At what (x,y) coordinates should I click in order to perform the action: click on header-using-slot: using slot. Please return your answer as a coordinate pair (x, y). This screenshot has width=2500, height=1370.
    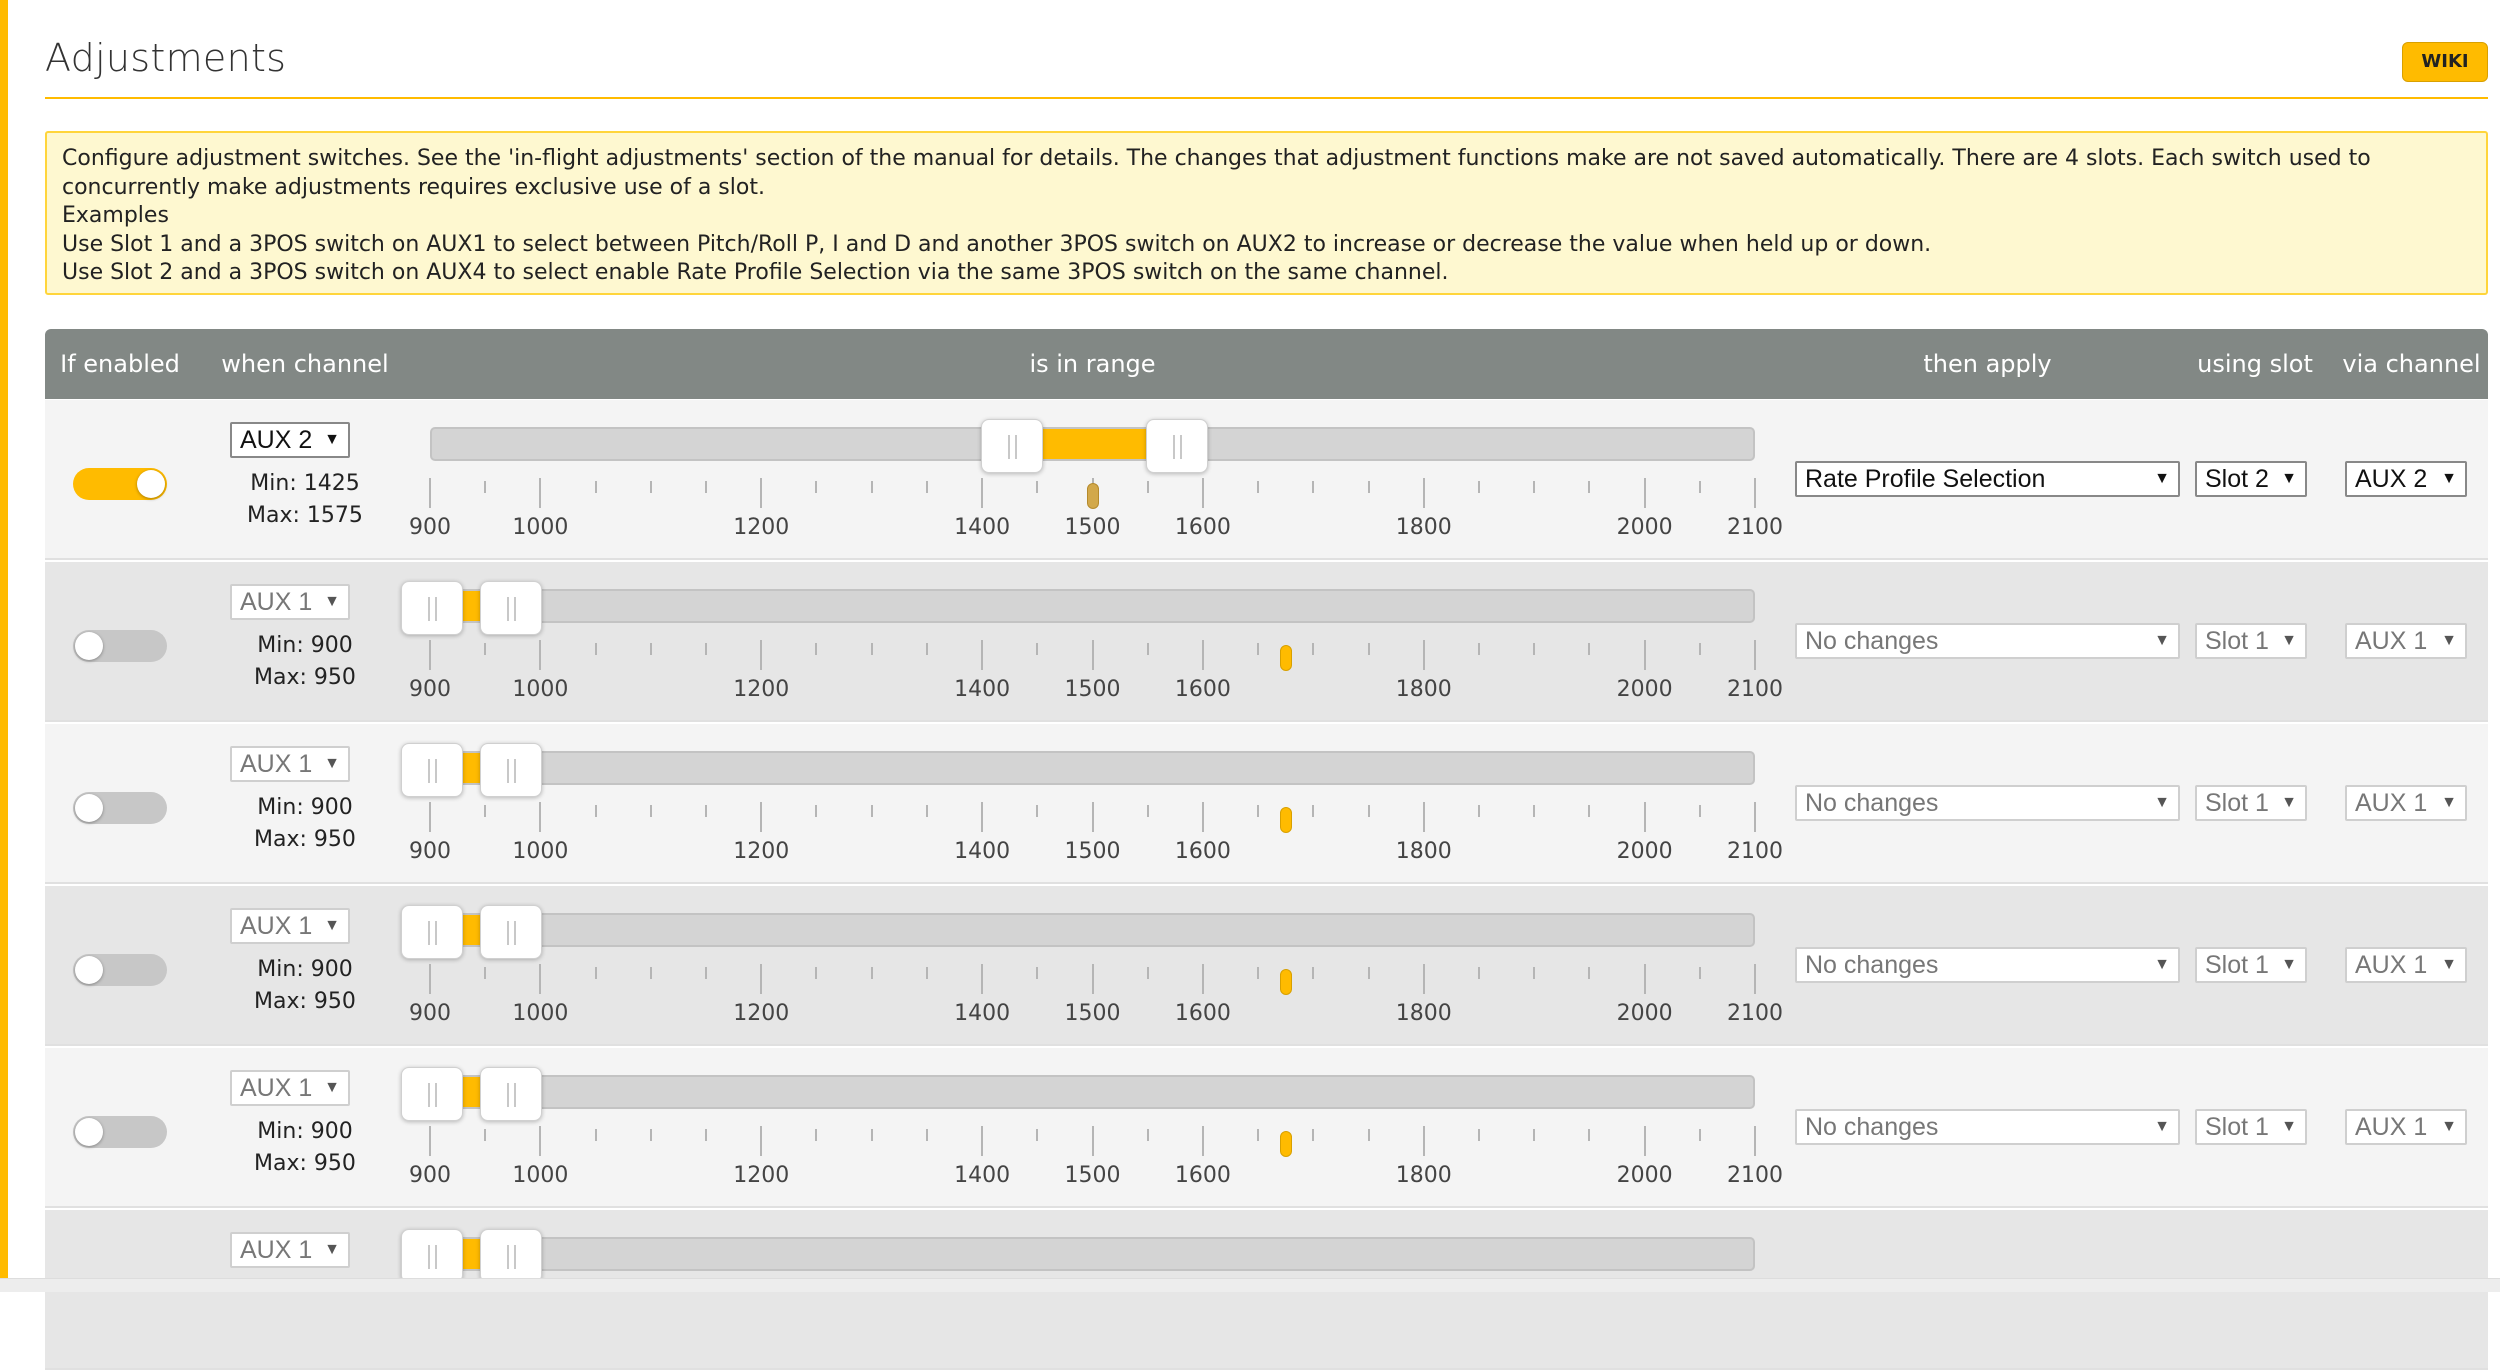
    Looking at the image, I should click on (2255, 364).